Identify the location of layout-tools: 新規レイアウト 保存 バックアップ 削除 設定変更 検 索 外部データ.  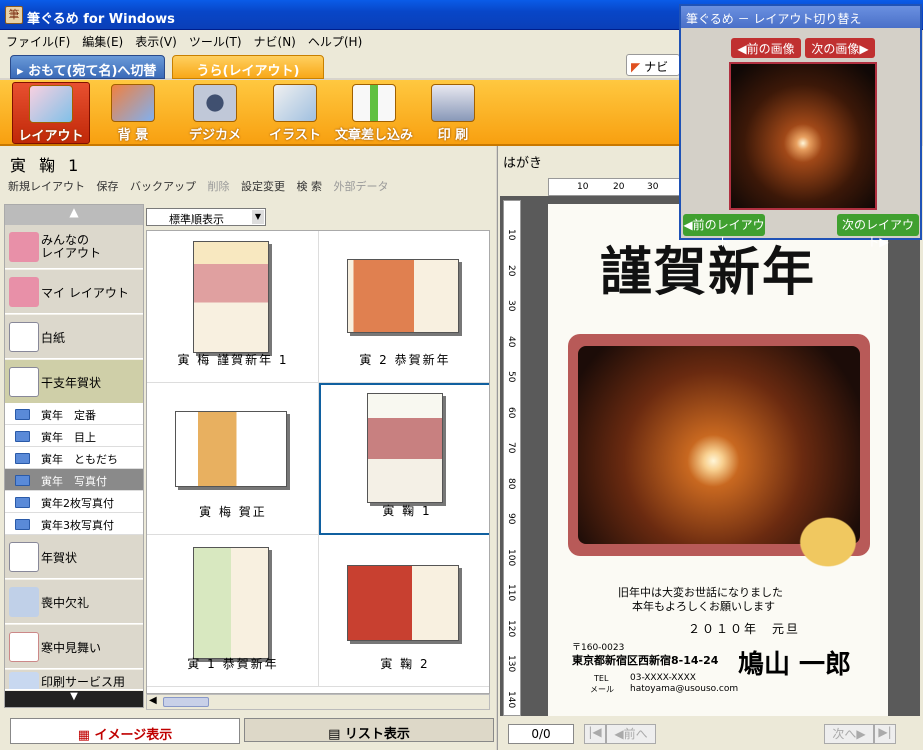
(252, 188).